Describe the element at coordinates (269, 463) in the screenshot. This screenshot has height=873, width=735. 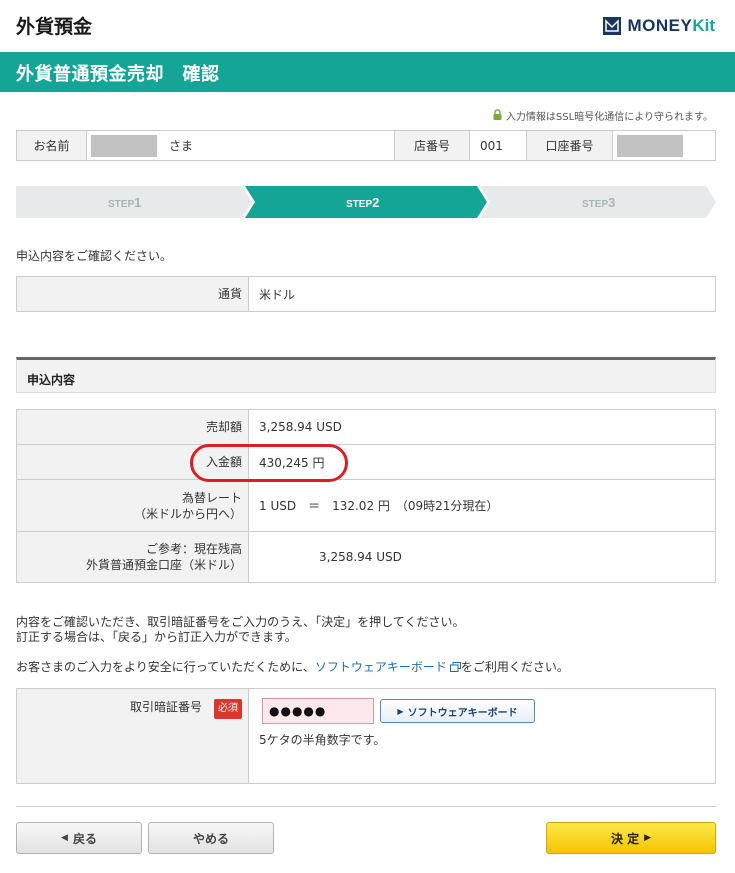
I see `highlight-annotation` at that location.